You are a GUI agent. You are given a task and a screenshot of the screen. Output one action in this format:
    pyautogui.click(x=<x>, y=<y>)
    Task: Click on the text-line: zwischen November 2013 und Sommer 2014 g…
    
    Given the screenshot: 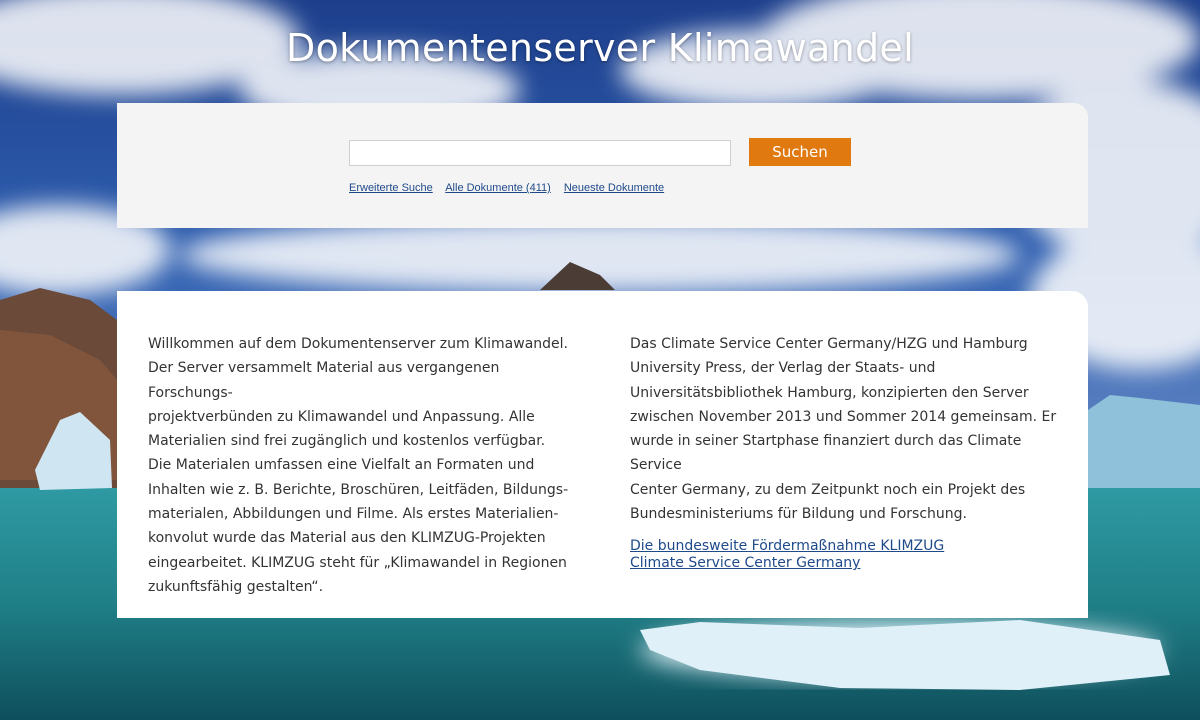 What is the action you would take?
    pyautogui.click(x=843, y=416)
    